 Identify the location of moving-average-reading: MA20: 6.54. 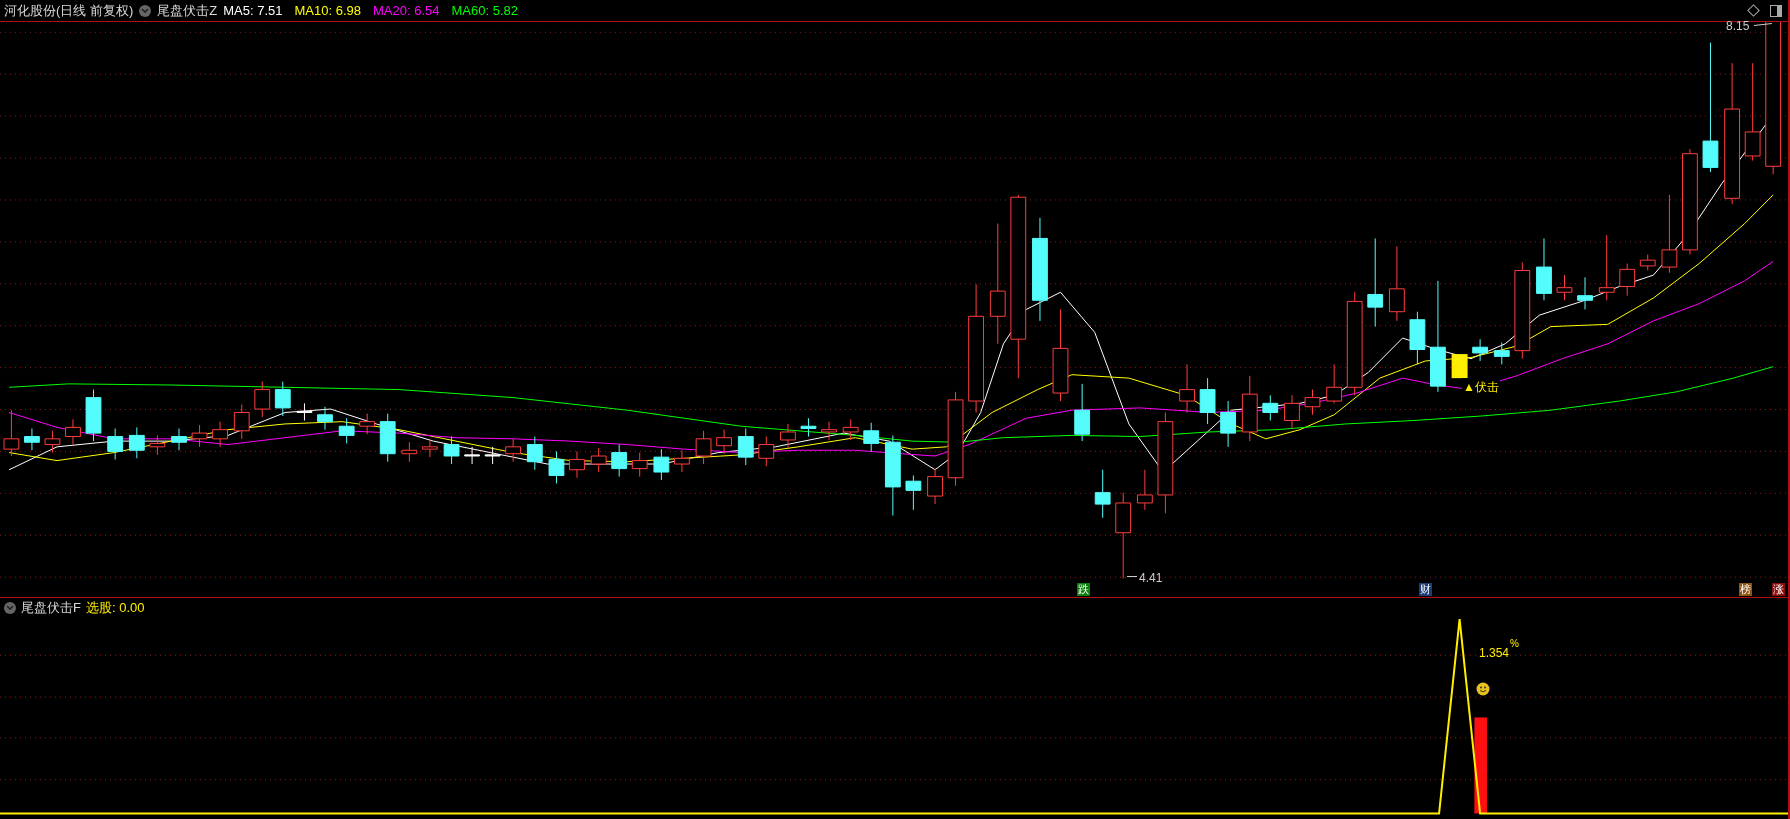
(406, 10).